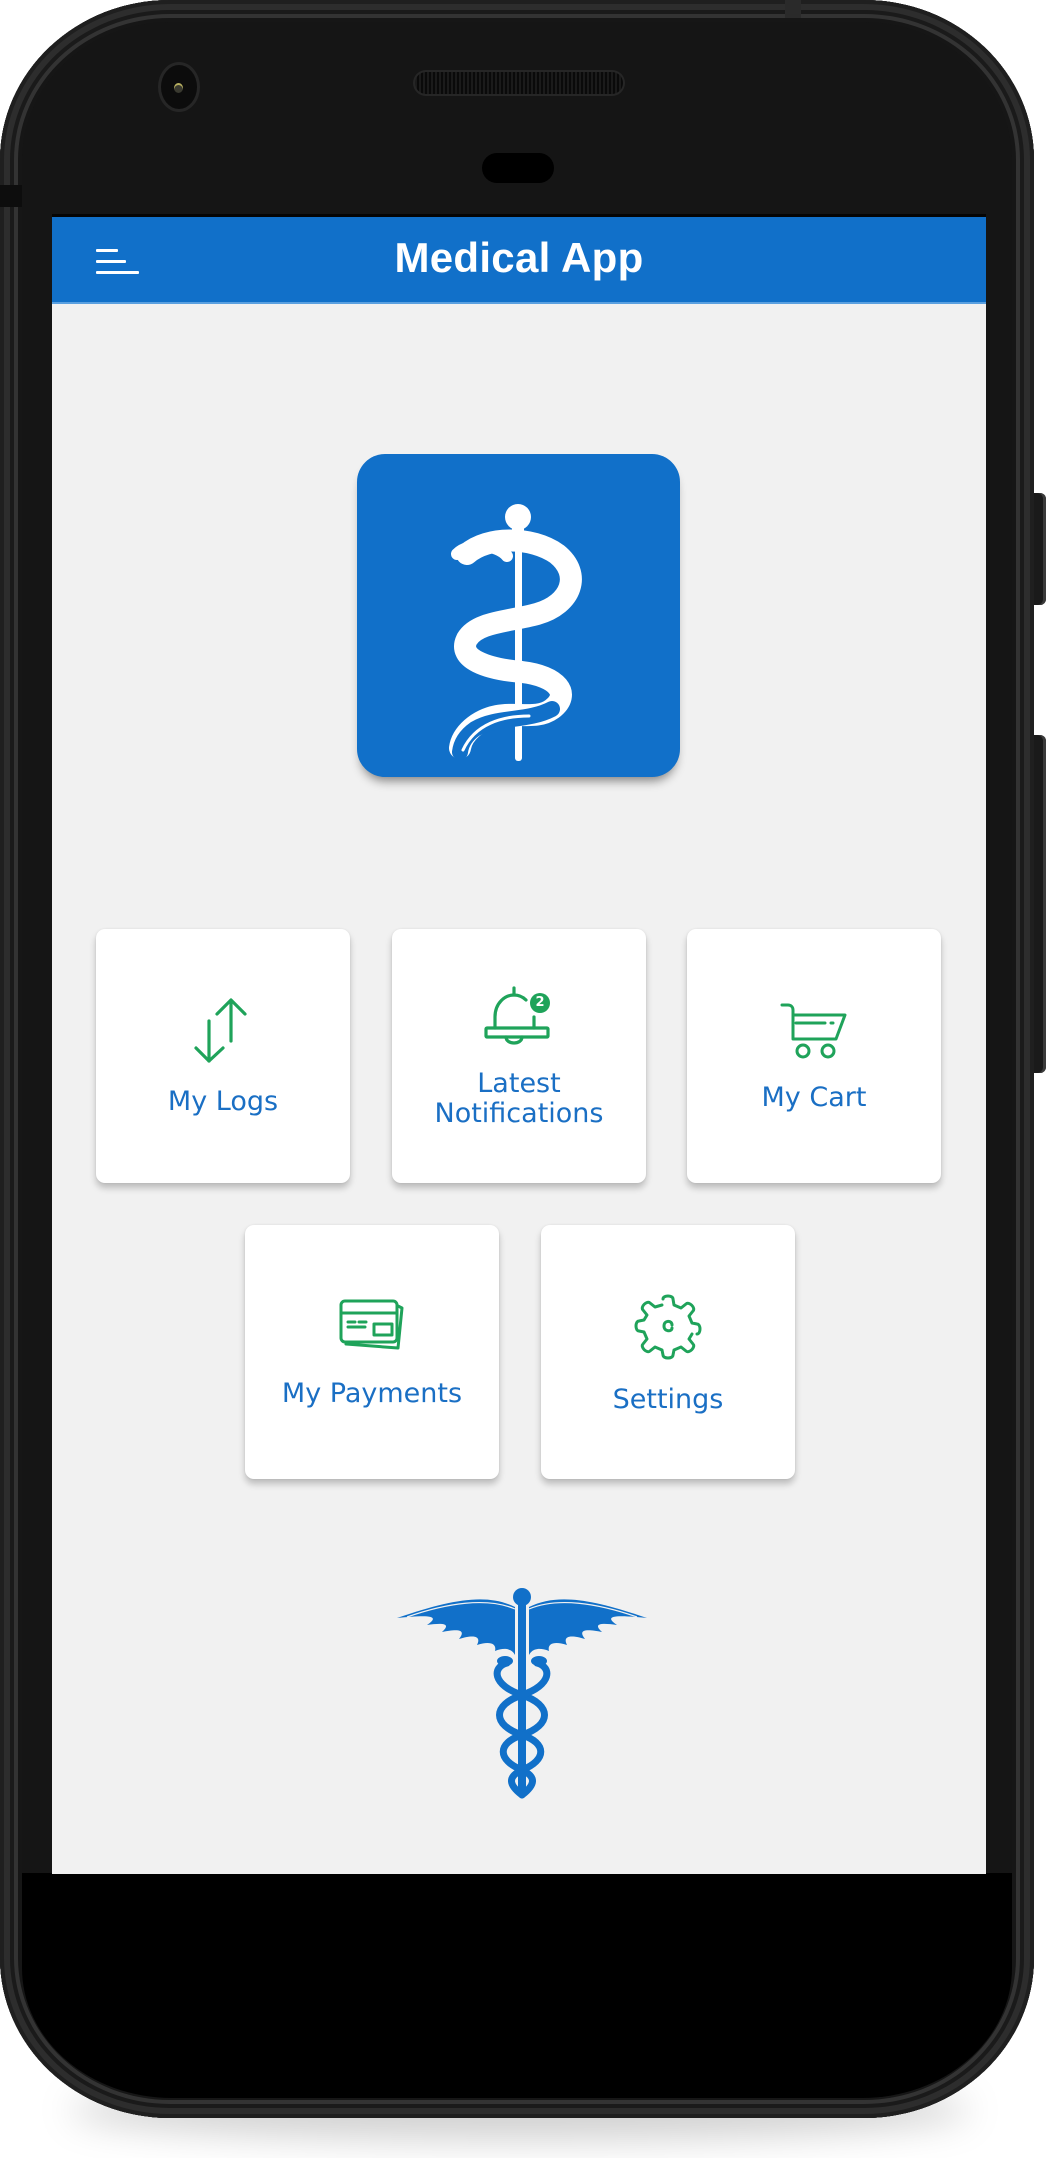  Describe the element at coordinates (518, 168) in the screenshot. I see `proximity-sensor` at that location.